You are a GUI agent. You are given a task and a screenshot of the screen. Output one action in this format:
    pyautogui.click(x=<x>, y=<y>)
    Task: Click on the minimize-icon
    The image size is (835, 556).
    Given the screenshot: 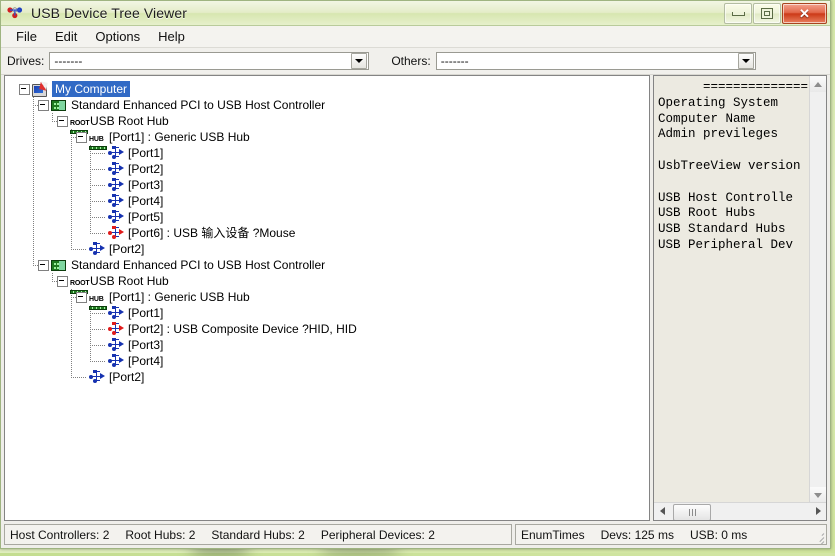 What is the action you would take?
    pyautogui.click(x=738, y=13)
    